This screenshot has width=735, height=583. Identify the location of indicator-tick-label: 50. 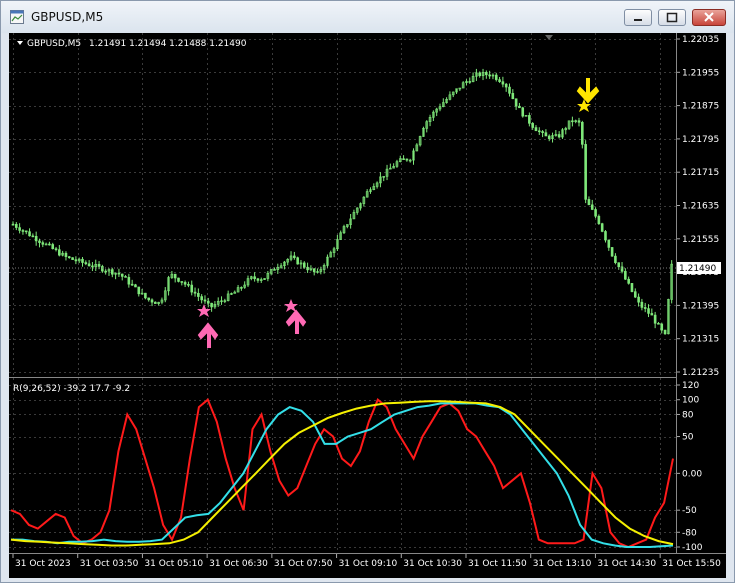
(688, 438).